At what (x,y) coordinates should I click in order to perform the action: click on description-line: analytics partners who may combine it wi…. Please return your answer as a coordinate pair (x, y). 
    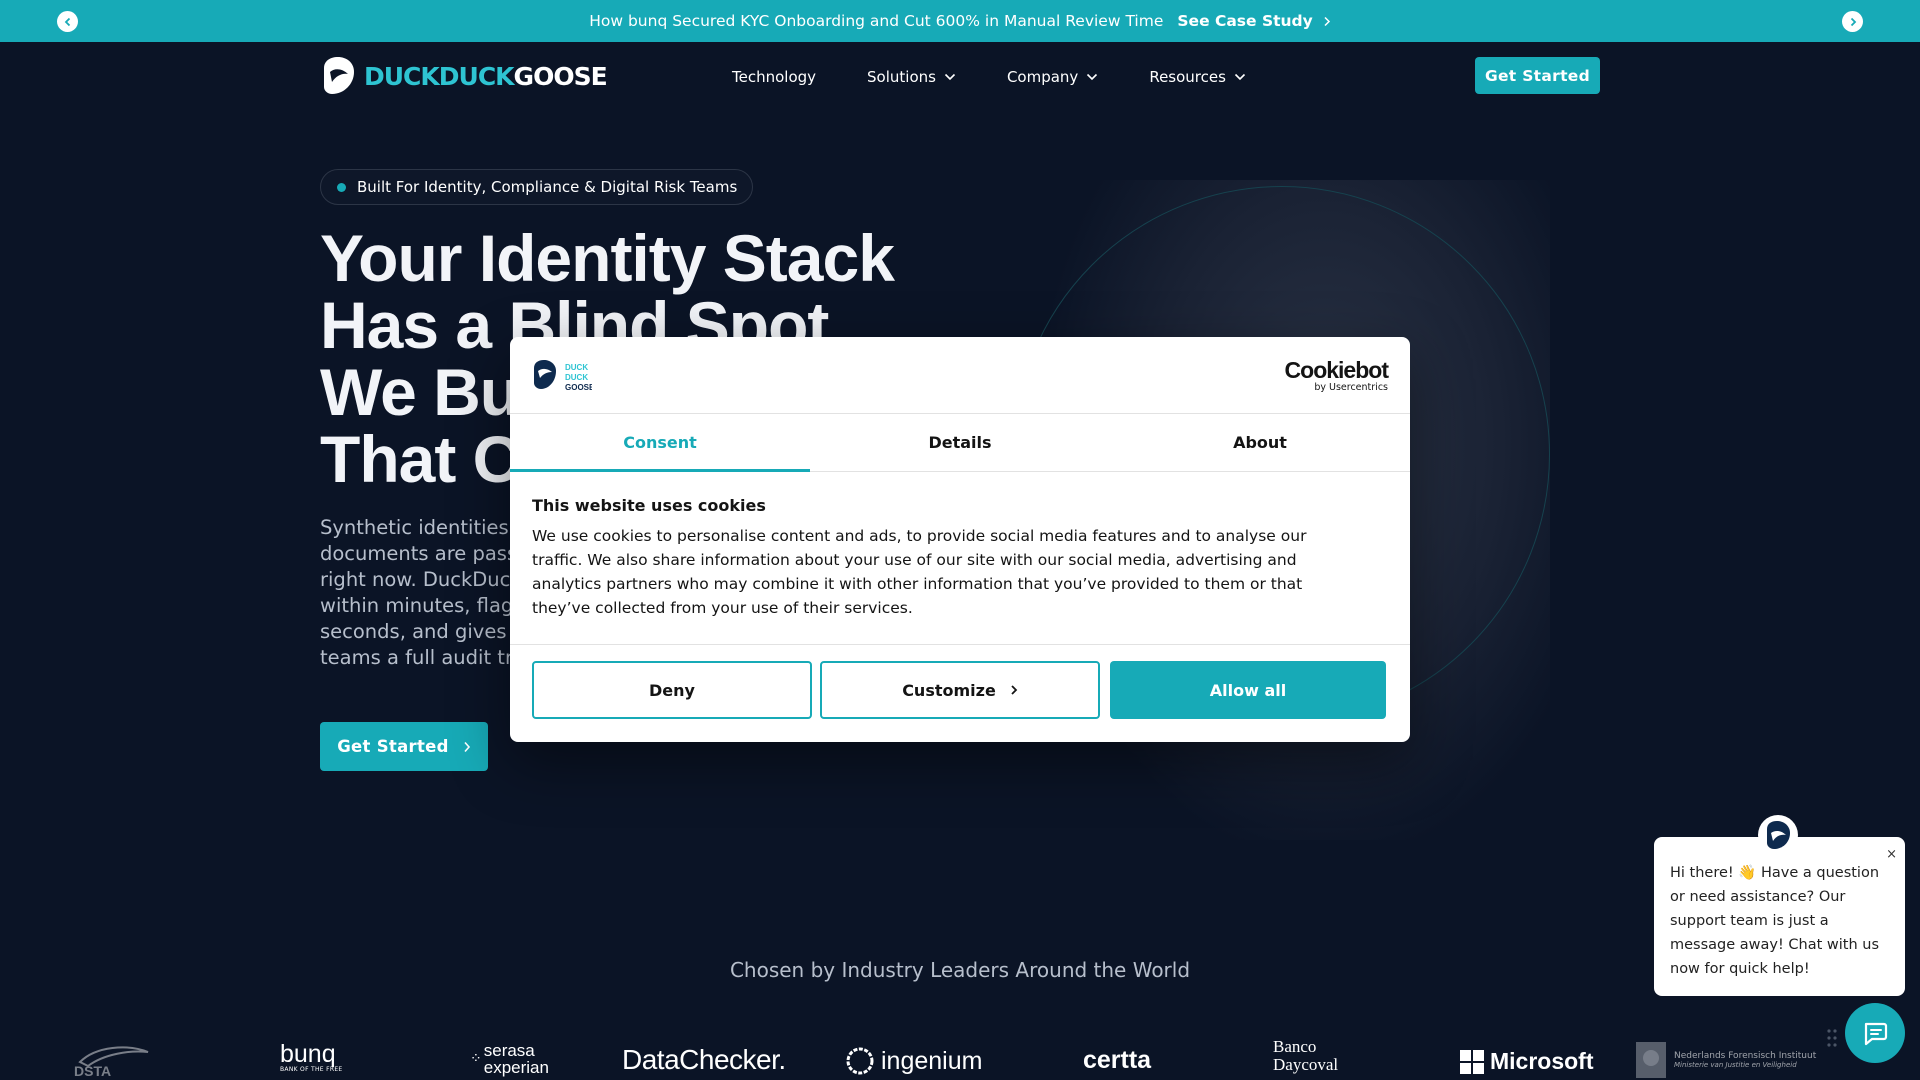
    Looking at the image, I should click on (917, 584).